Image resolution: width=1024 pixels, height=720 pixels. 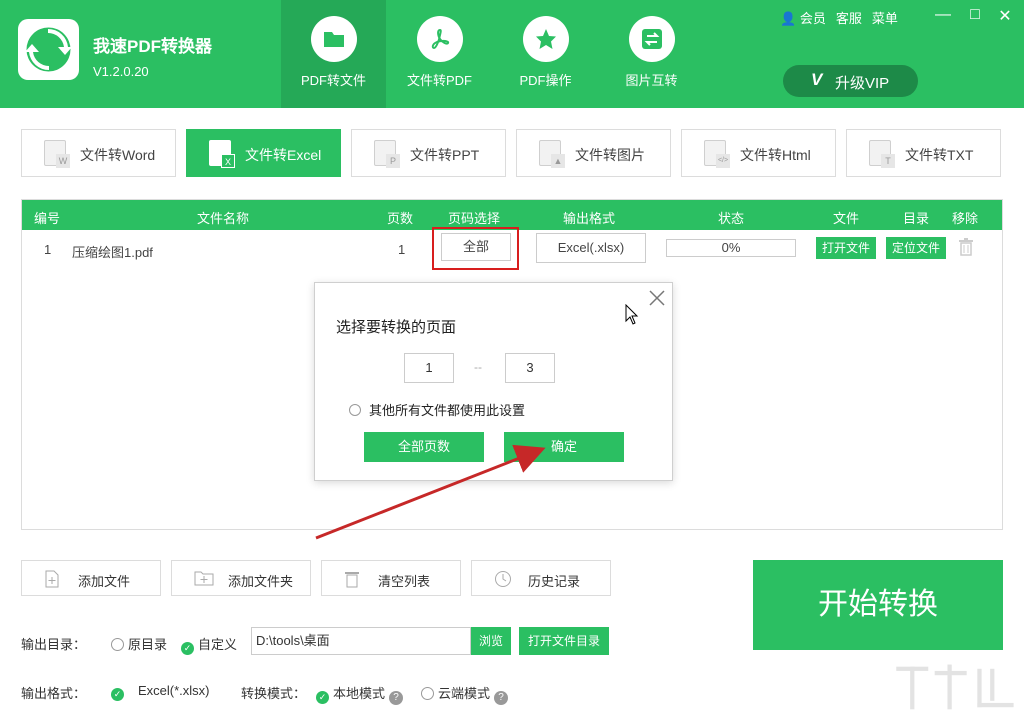 What do you see at coordinates (447, 410) in the screenshot?
I see `apply-all-label: 其他所有文件都使用此设置` at bounding box center [447, 410].